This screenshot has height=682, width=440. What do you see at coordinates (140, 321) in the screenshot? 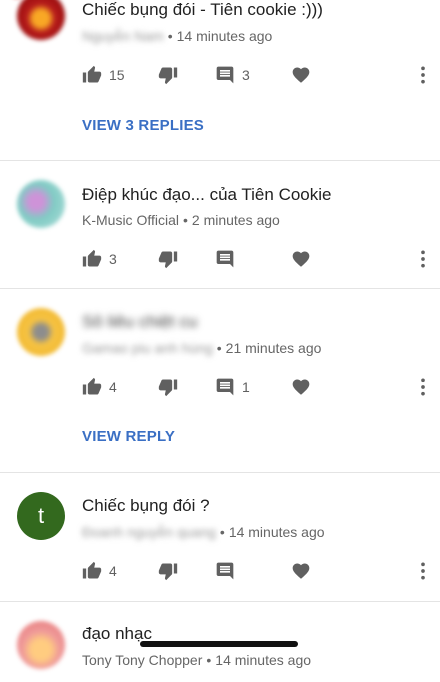
I see `comment-text: Sô liêu chiệt cu` at bounding box center [140, 321].